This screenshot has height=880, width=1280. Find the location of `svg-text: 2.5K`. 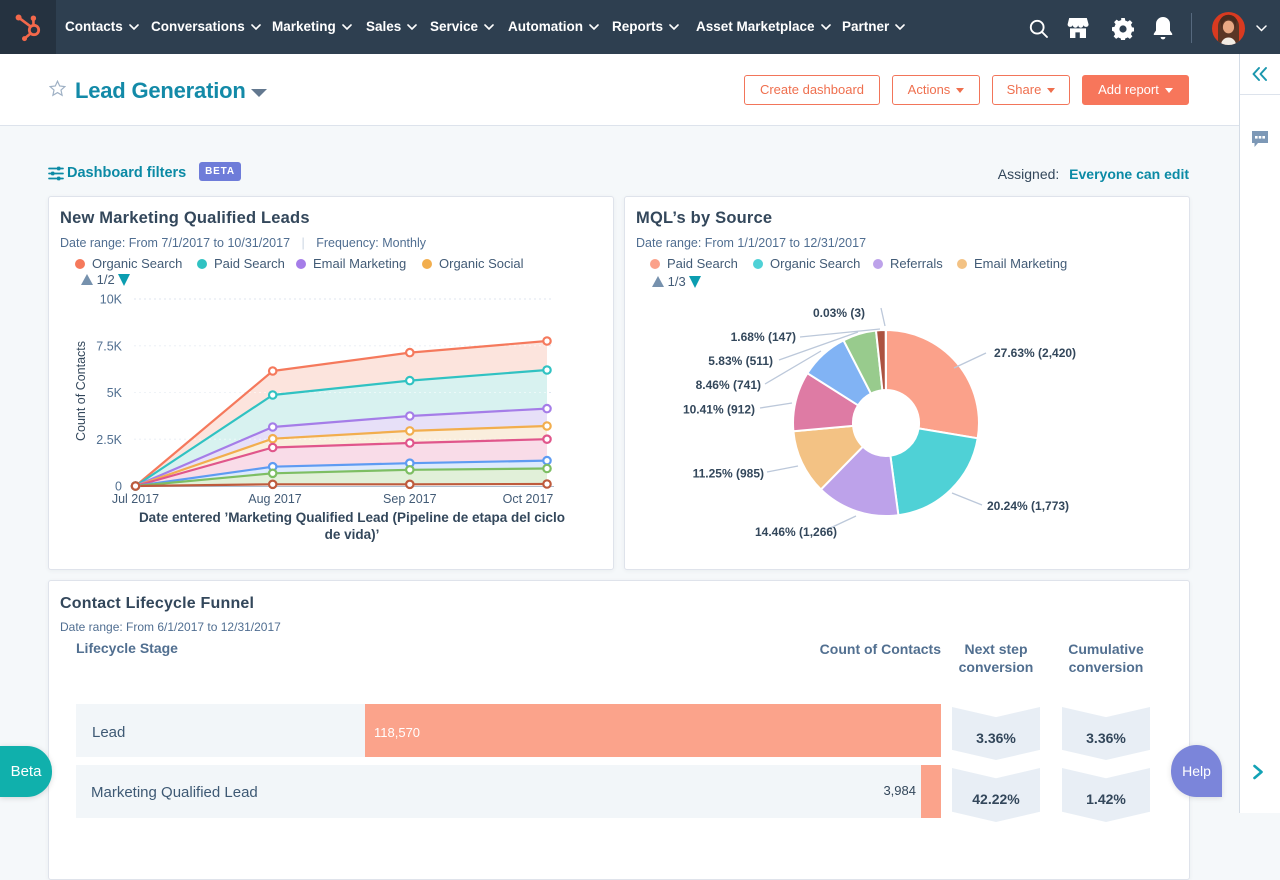

svg-text: 2.5K is located at coordinates (109, 440).